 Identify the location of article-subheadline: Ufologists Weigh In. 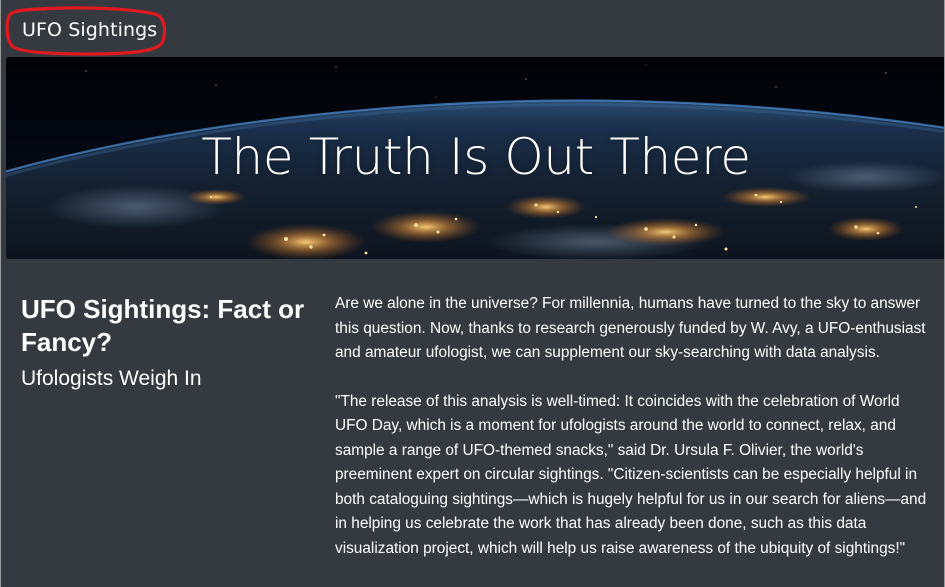
(111, 378).